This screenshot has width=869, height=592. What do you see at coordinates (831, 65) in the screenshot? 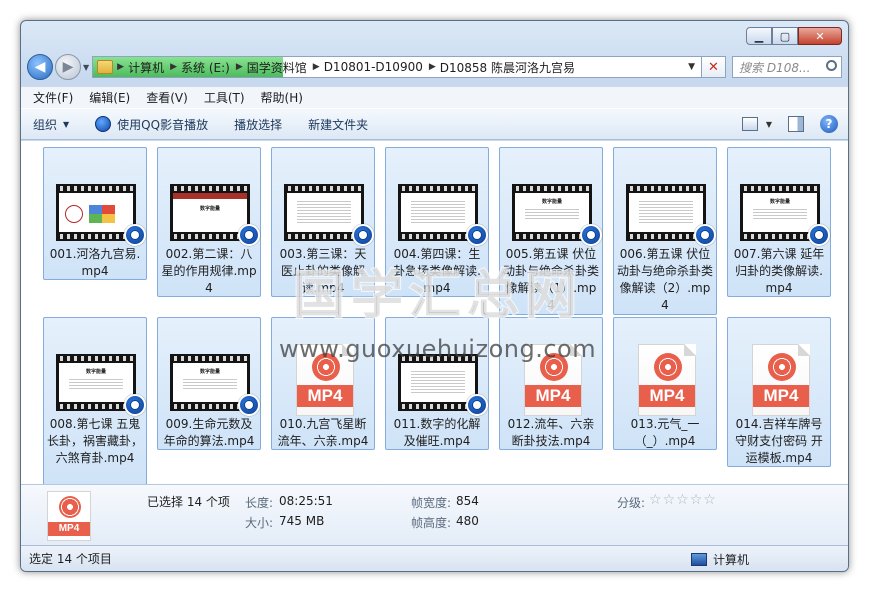
I see `search-icon` at bounding box center [831, 65].